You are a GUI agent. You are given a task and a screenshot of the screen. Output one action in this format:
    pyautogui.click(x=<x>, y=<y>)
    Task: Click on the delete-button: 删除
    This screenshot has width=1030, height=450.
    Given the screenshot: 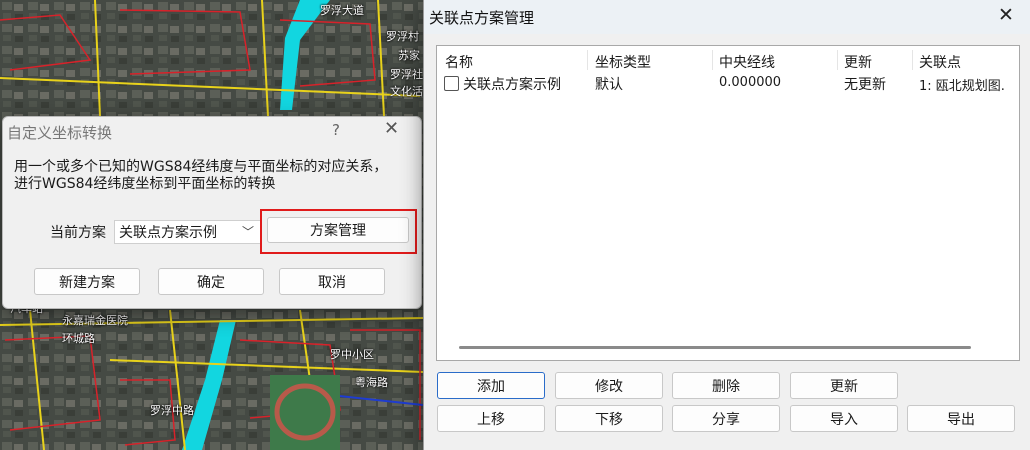 What is the action you would take?
    pyautogui.click(x=726, y=385)
    